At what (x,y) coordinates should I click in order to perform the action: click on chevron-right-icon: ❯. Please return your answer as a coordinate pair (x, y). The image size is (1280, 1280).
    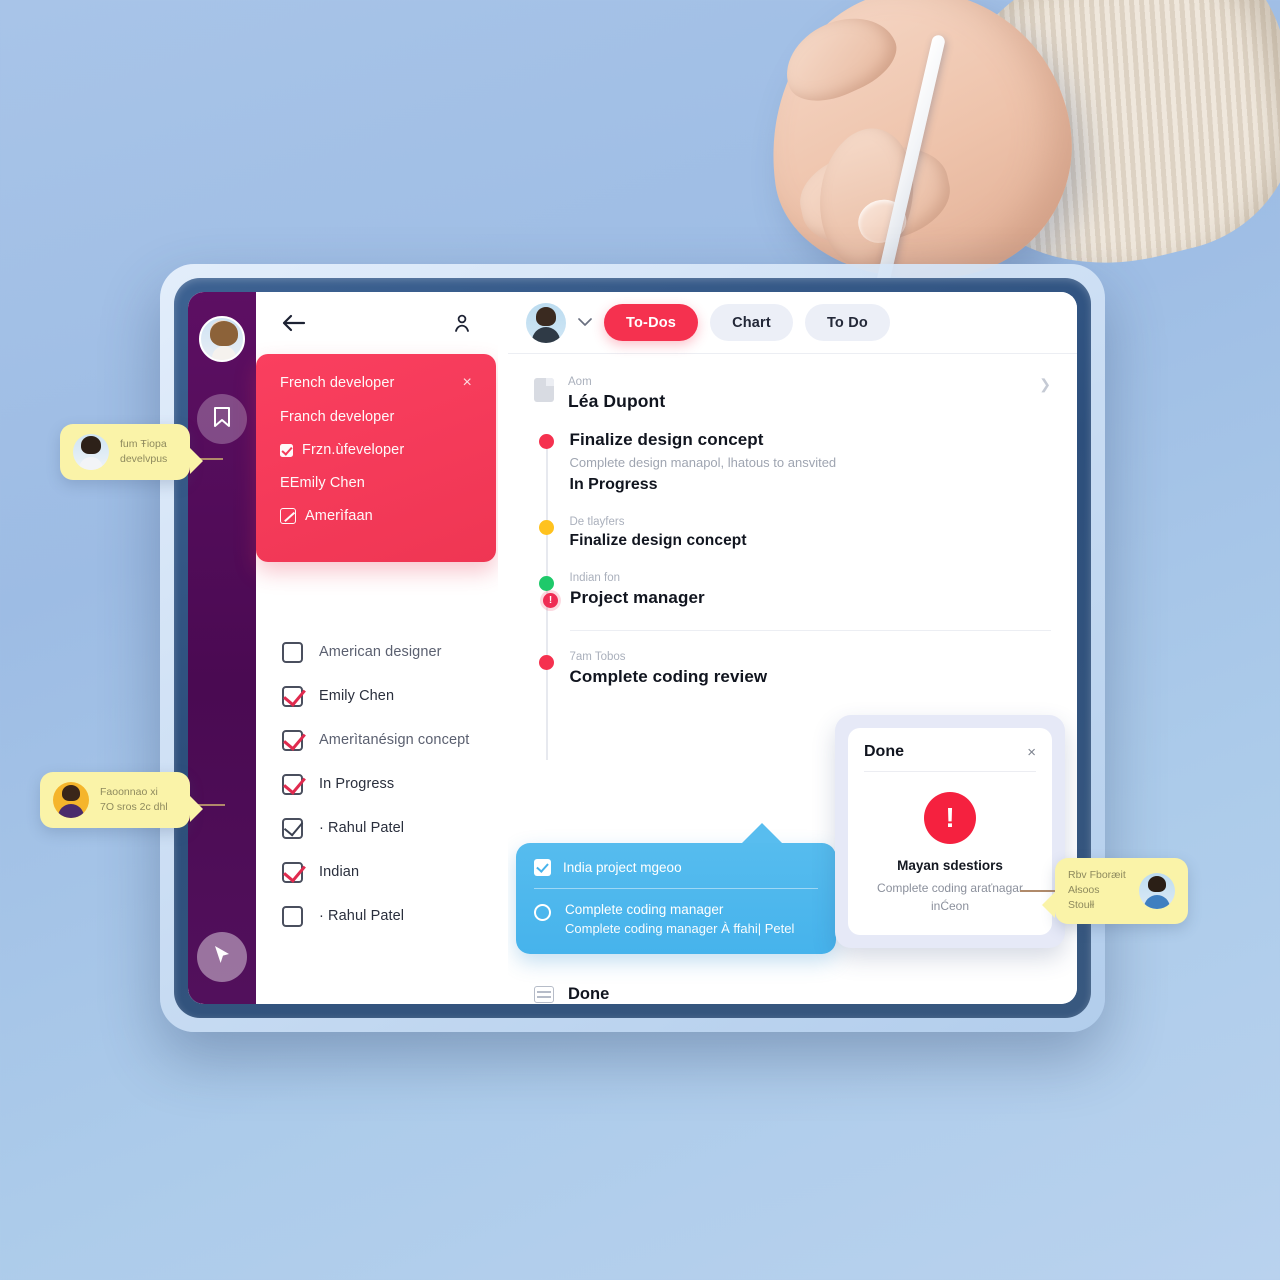
    Looking at the image, I should click on (1045, 384).